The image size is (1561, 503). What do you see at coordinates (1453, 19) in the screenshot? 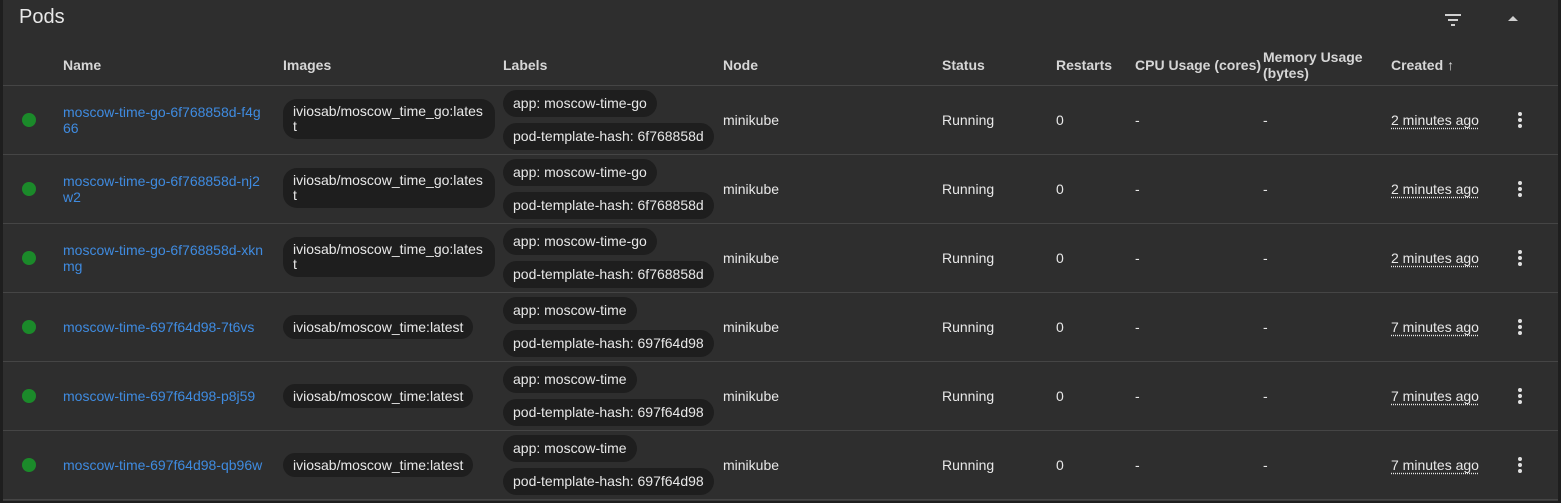
I see `filter-list-icon` at bounding box center [1453, 19].